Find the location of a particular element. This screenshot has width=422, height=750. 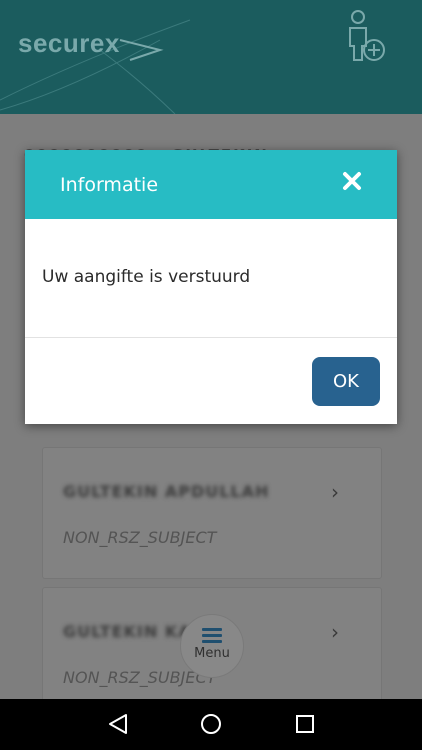

securex-logo: securex is located at coordinates (69, 43).